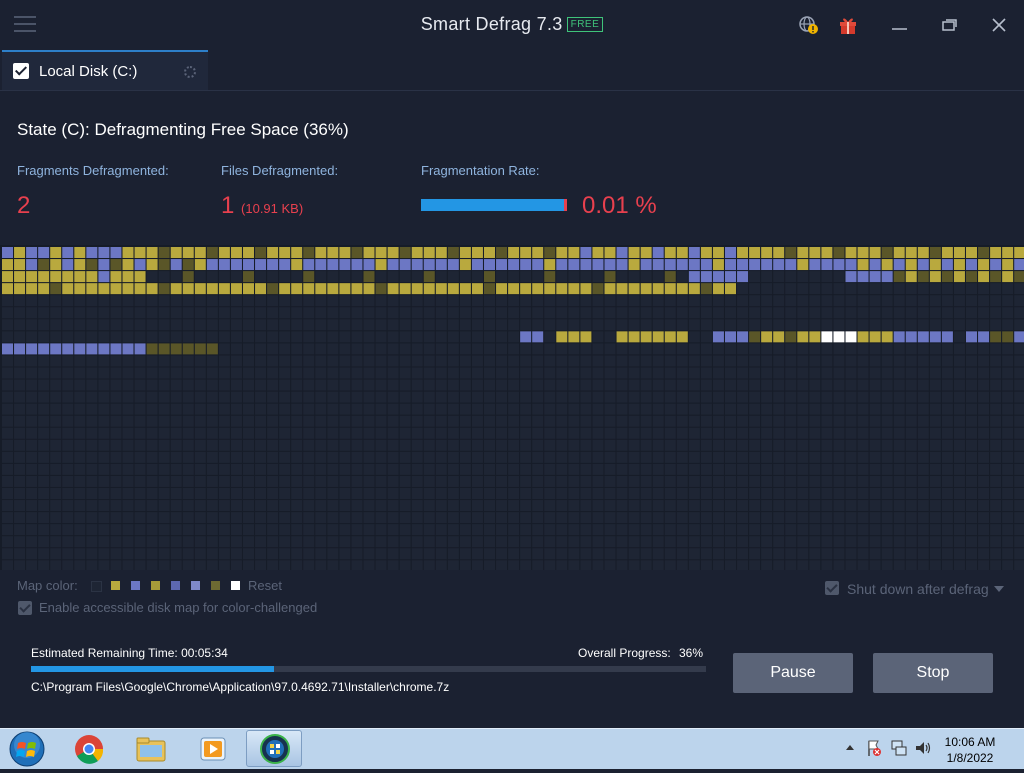 The image size is (1024, 773). Describe the element at coordinates (212, 748) in the screenshot. I see `taskbar-media-player-icon` at that location.